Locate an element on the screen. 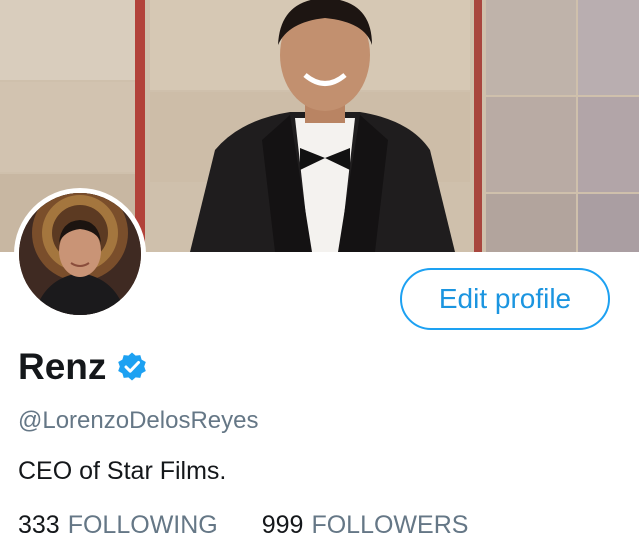  profile-avatar is located at coordinates (80, 254).